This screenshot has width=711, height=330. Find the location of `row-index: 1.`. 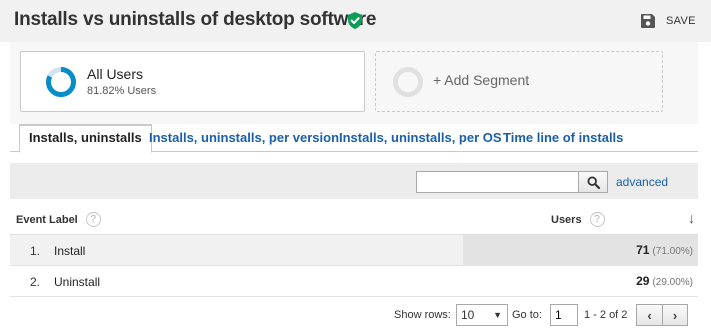

row-index: 1. is located at coordinates (35, 251).